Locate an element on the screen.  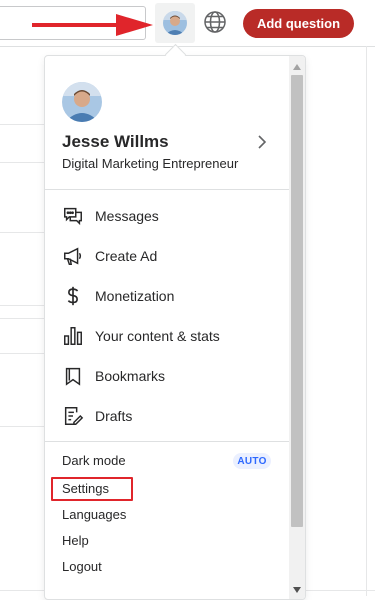
add-question-button: Add question is located at coordinates (298, 23).